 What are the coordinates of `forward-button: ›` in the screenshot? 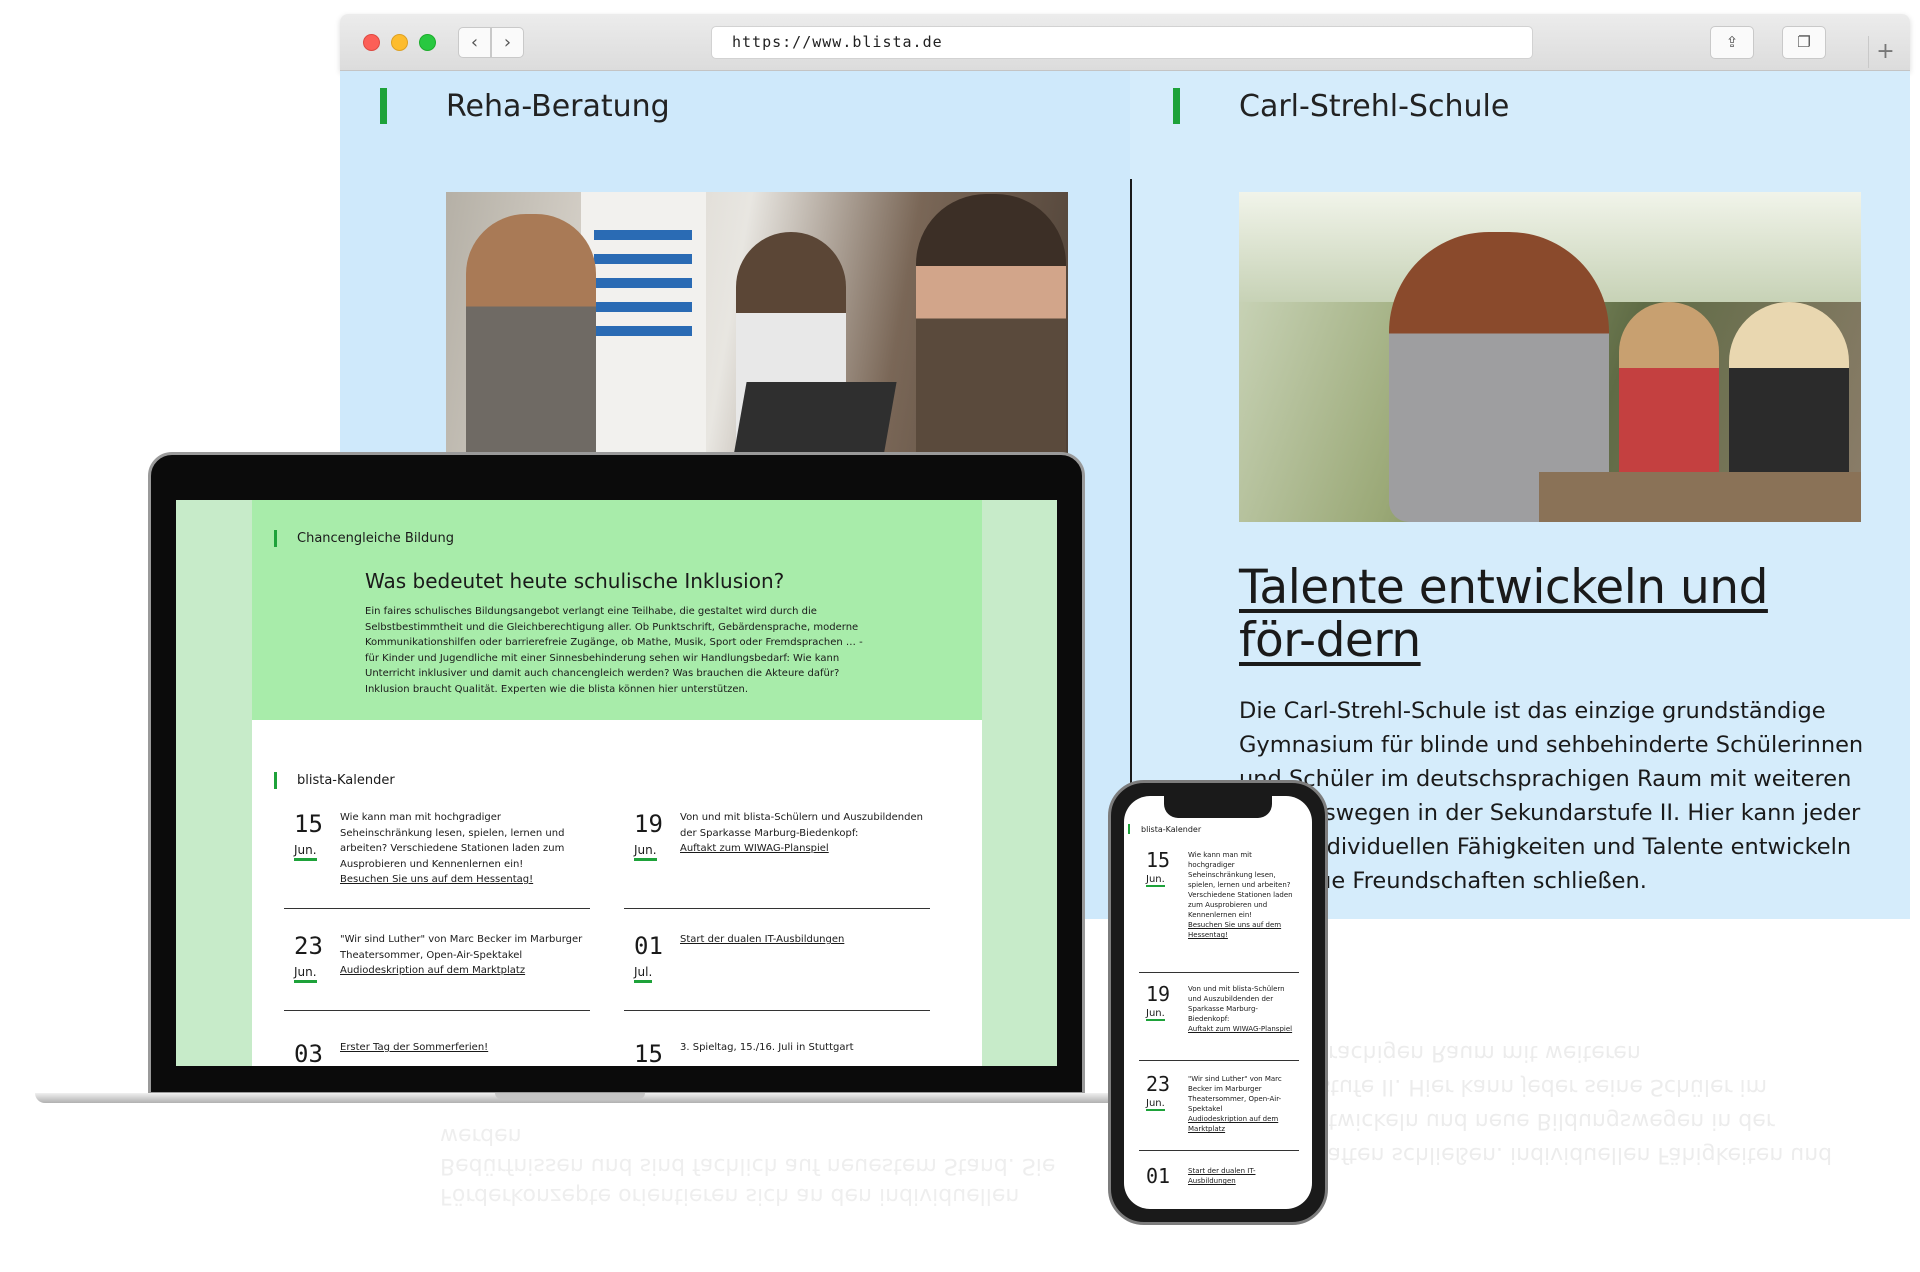 It's located at (507, 42).